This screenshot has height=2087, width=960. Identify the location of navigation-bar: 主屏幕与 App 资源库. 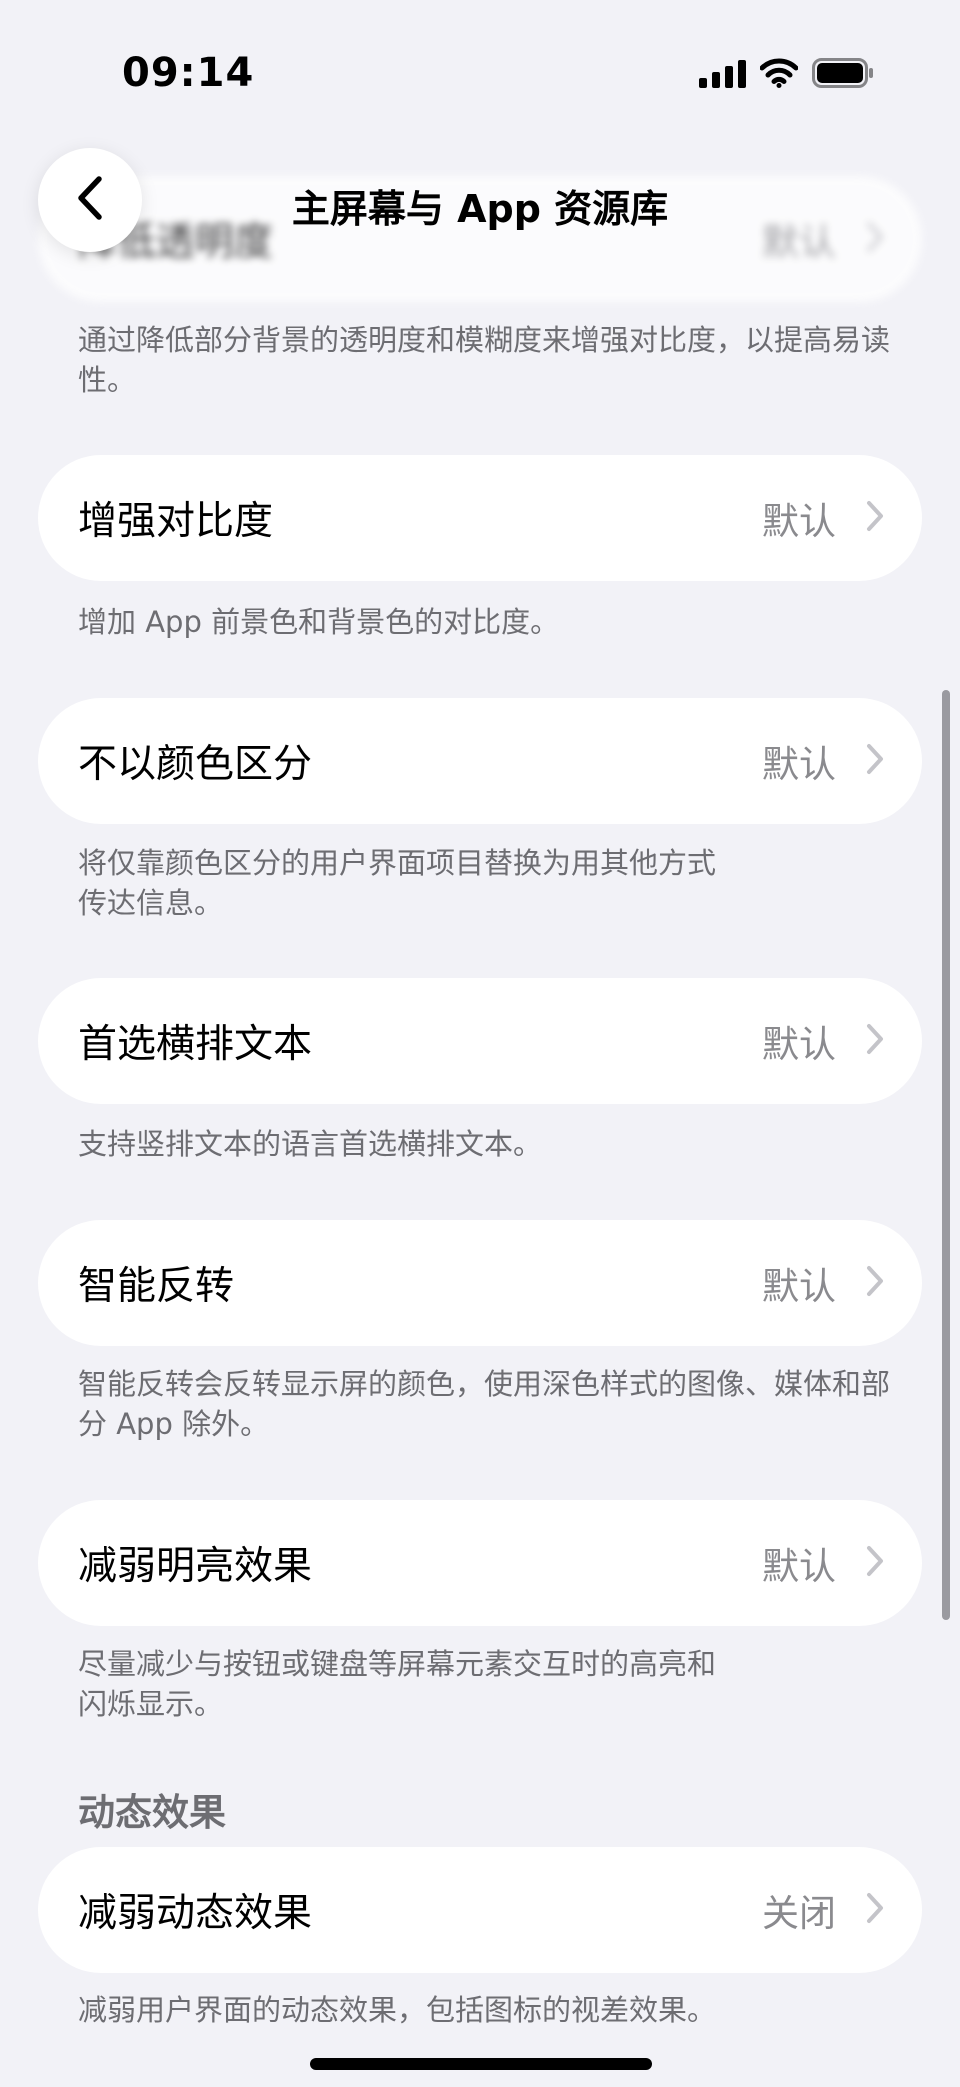
(480, 200).